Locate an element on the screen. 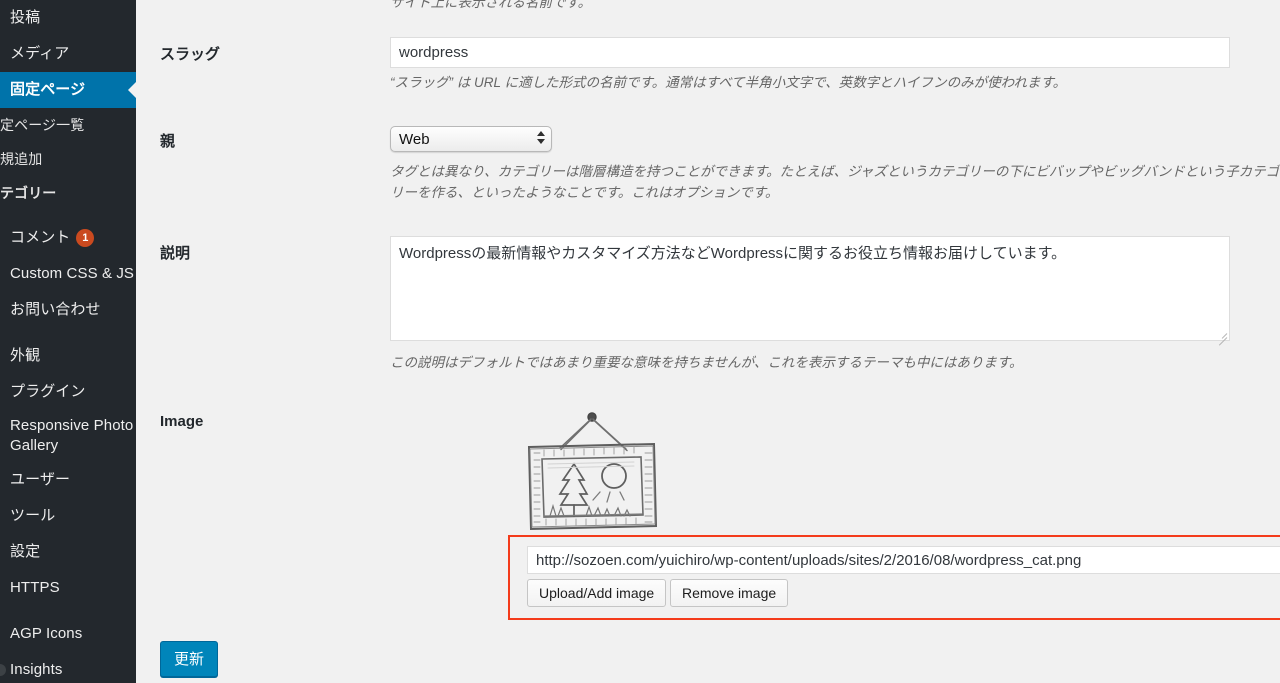  parent-select: Web is located at coordinates (471, 139).